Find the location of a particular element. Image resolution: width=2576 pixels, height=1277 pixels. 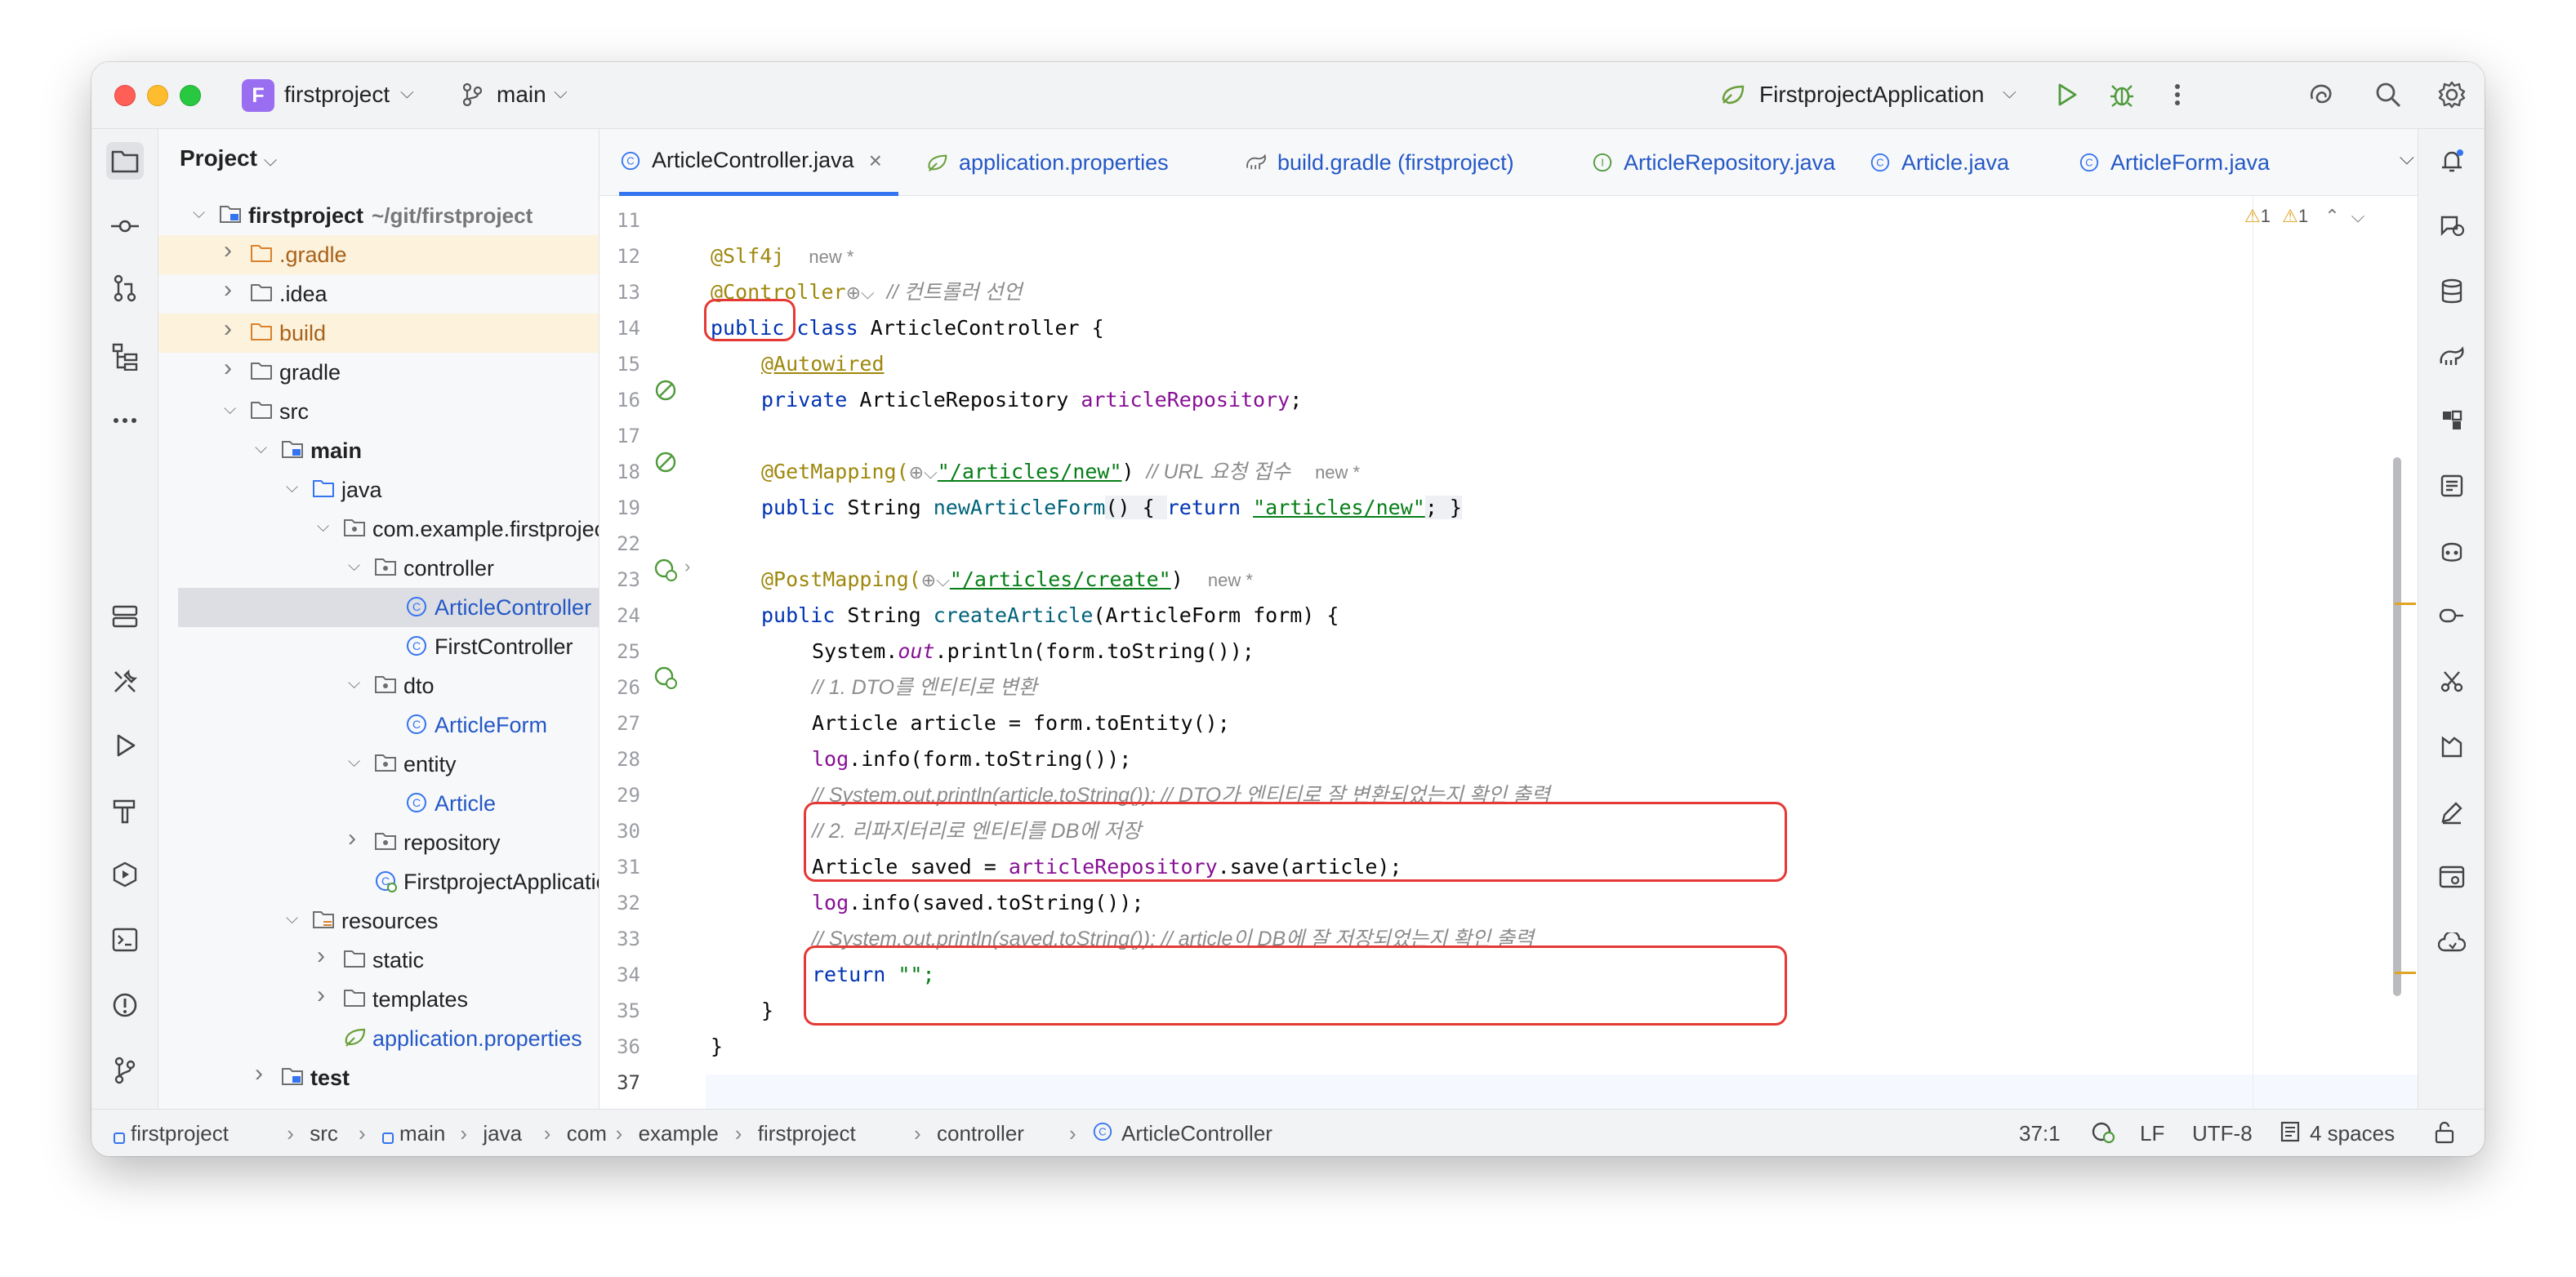

line-number: 33 is located at coordinates (619, 939).